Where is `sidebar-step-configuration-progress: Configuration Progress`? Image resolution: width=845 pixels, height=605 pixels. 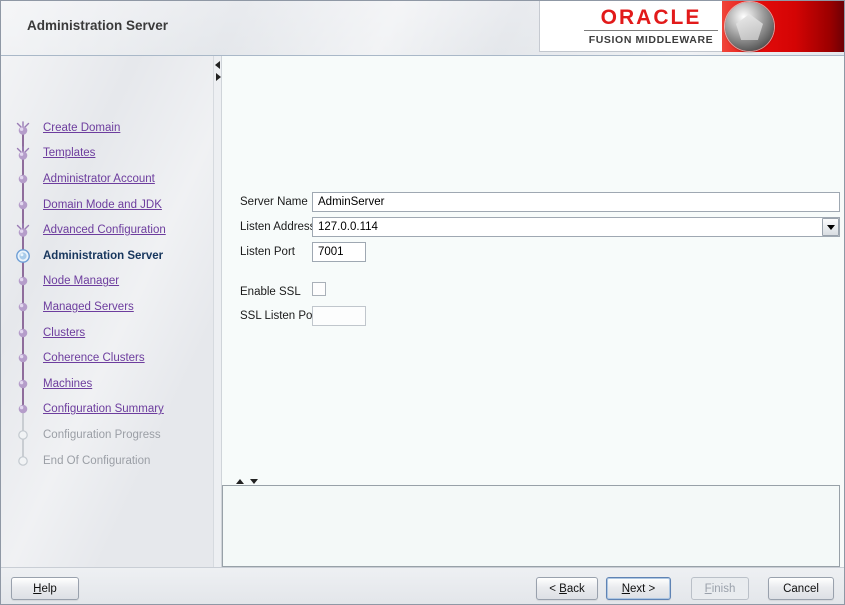
sidebar-step-configuration-progress: Configuration Progress is located at coordinates (107, 435).